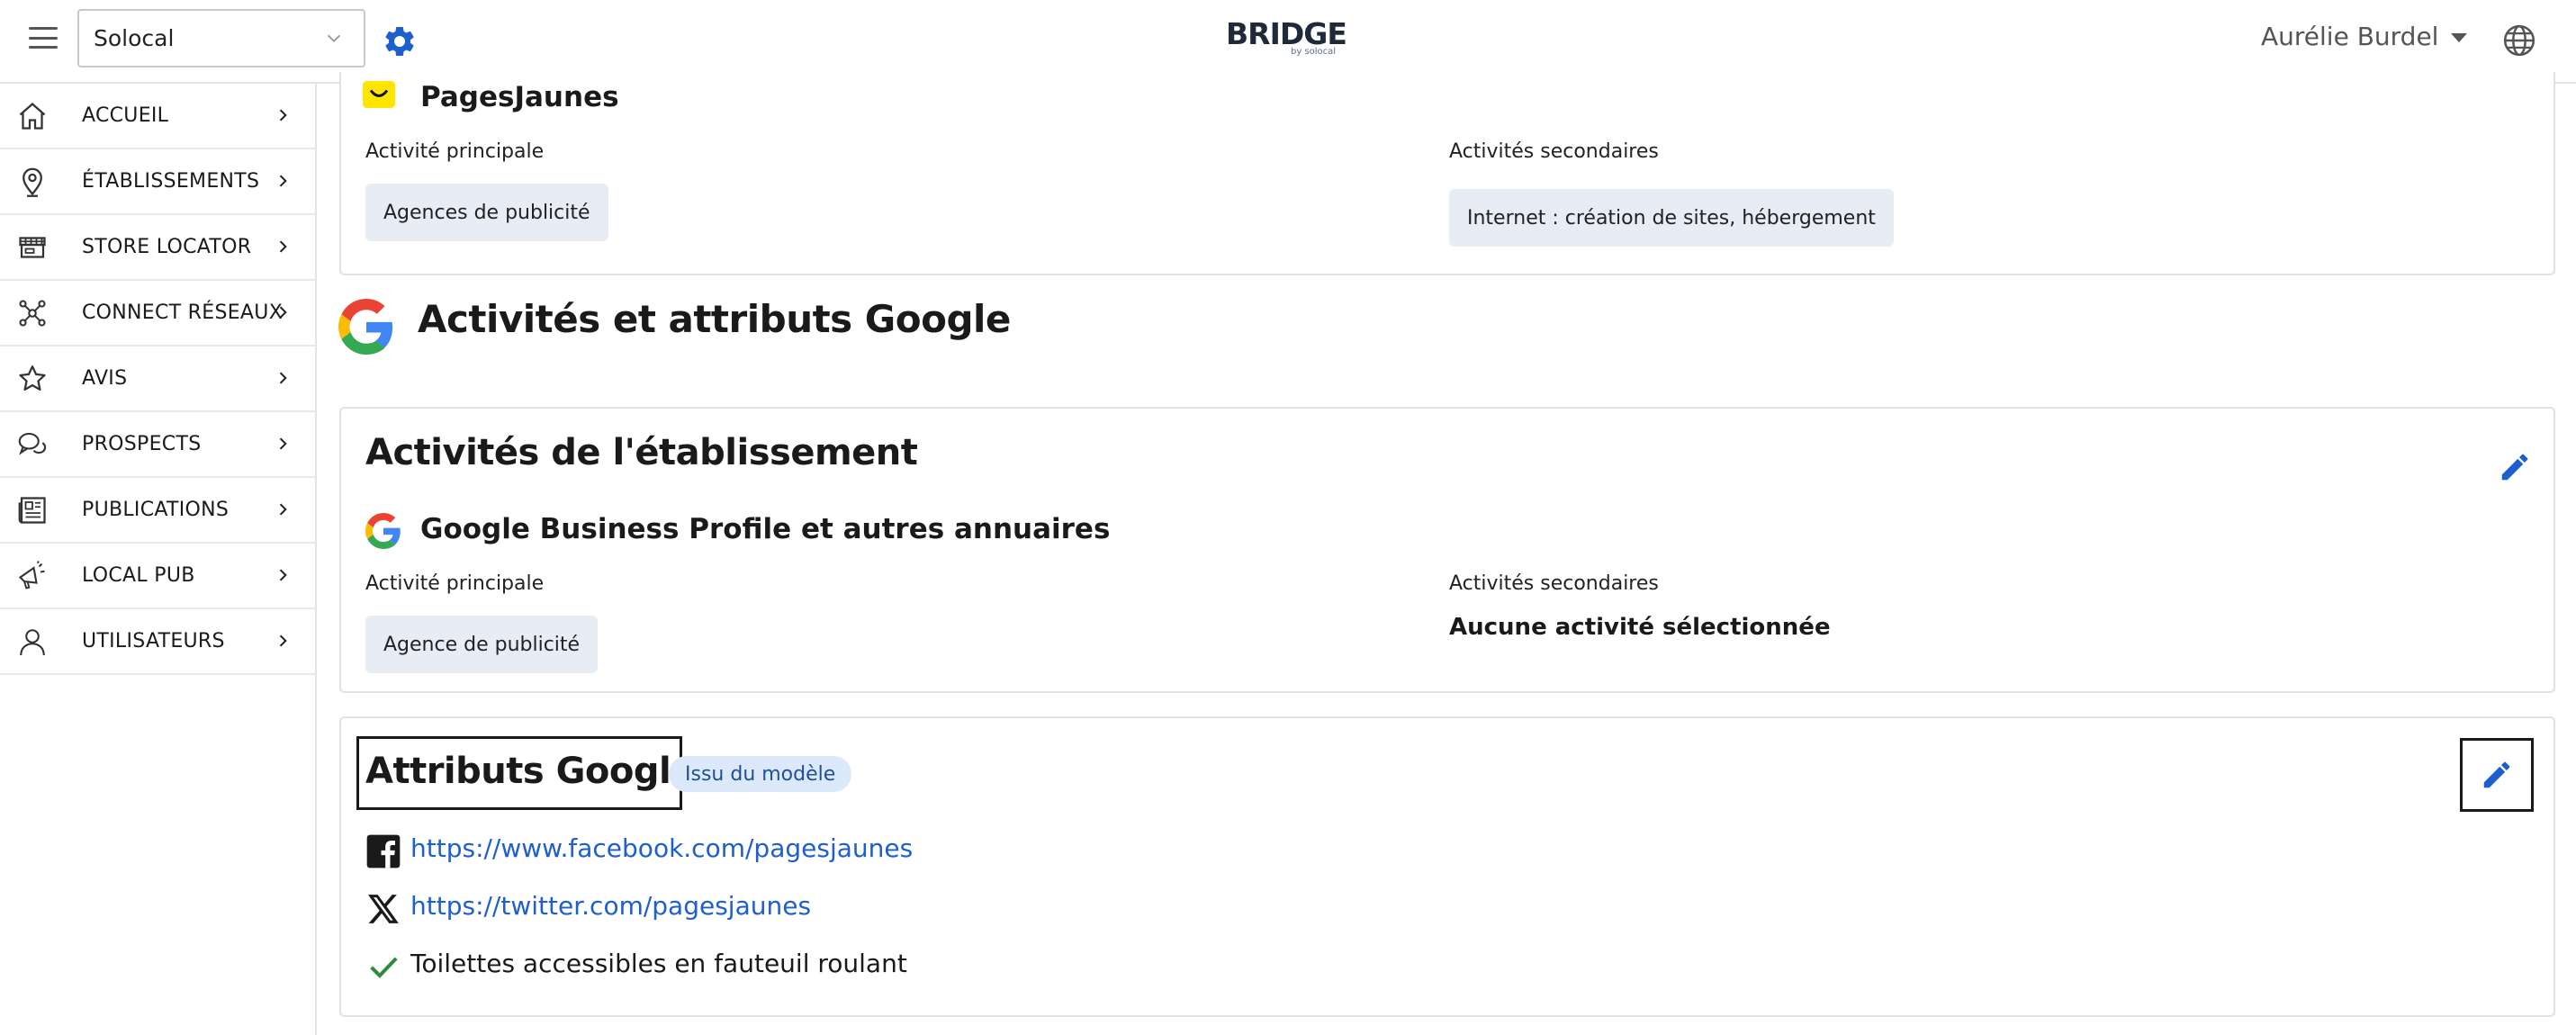 The width and height of the screenshot is (2576, 1035). I want to click on sidebar-item-avis: AVIS, so click(157, 379).